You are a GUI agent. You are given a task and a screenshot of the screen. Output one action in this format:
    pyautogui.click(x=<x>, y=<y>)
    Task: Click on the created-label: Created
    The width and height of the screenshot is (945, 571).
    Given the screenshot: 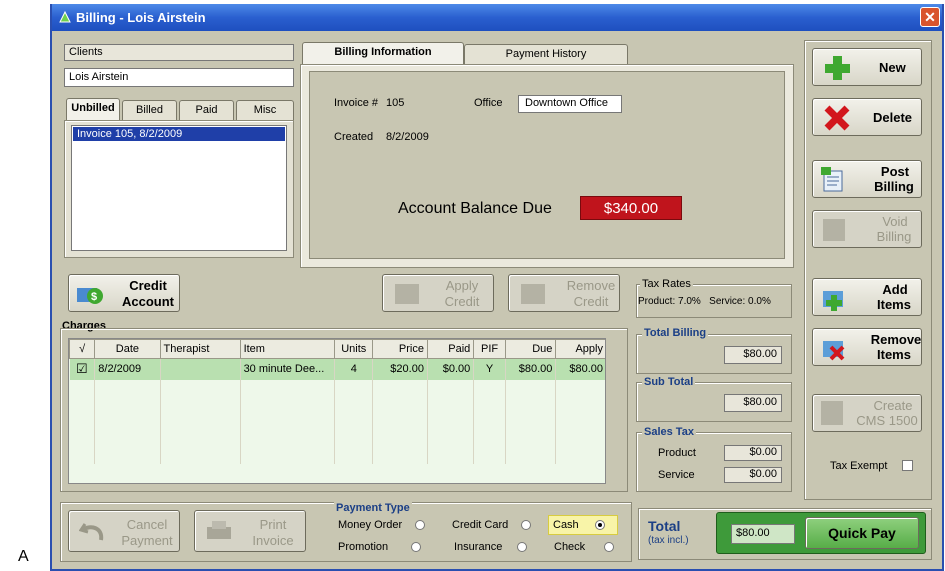 What is the action you would take?
    pyautogui.click(x=354, y=137)
    